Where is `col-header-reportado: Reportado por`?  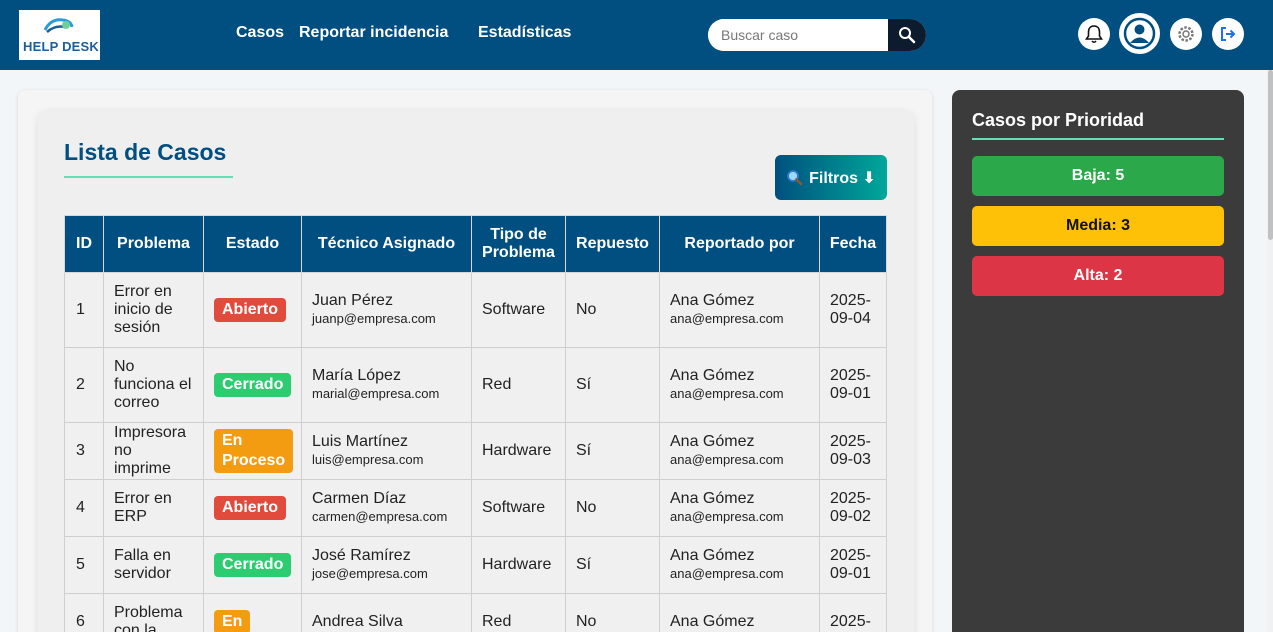 col-header-reportado: Reportado por is located at coordinates (739, 244).